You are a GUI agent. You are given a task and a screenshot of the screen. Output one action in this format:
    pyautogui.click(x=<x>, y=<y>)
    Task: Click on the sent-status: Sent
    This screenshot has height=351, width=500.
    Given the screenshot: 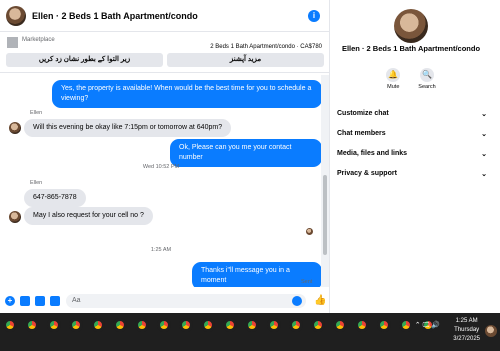 What is the action you would take?
    pyautogui.click(x=307, y=282)
    